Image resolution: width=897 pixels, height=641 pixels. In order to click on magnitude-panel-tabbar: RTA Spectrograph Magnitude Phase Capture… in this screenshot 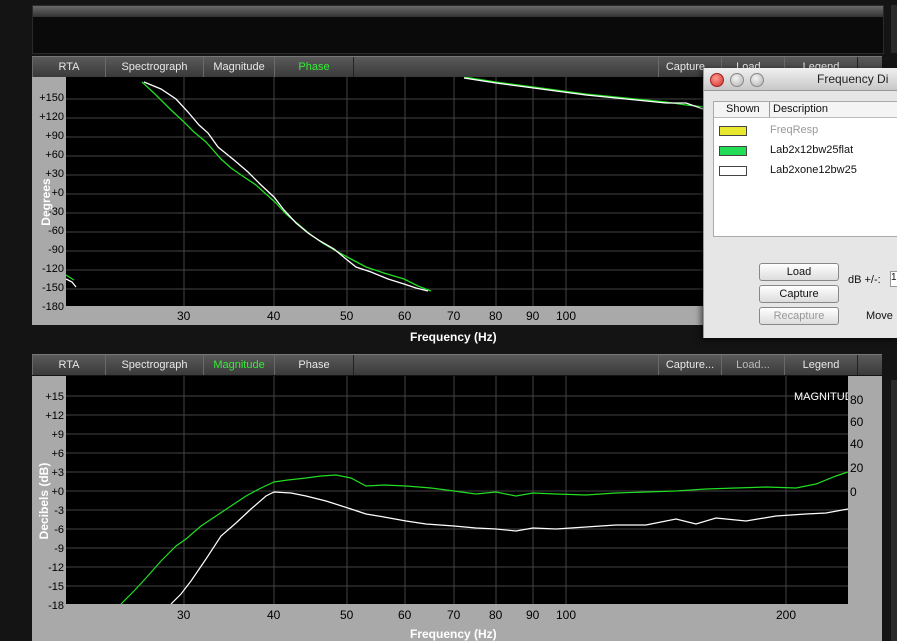, I will do `click(457, 364)`.